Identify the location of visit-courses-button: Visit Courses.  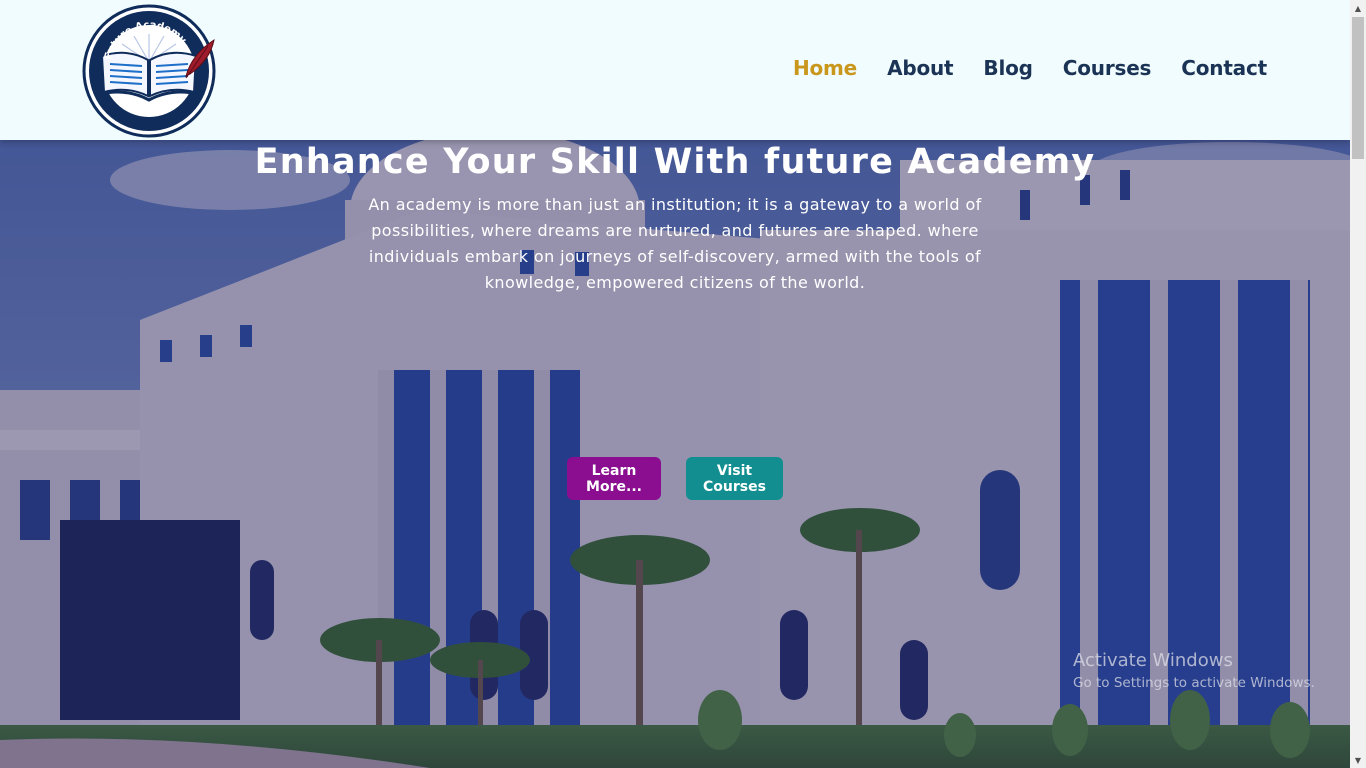
(734, 478).